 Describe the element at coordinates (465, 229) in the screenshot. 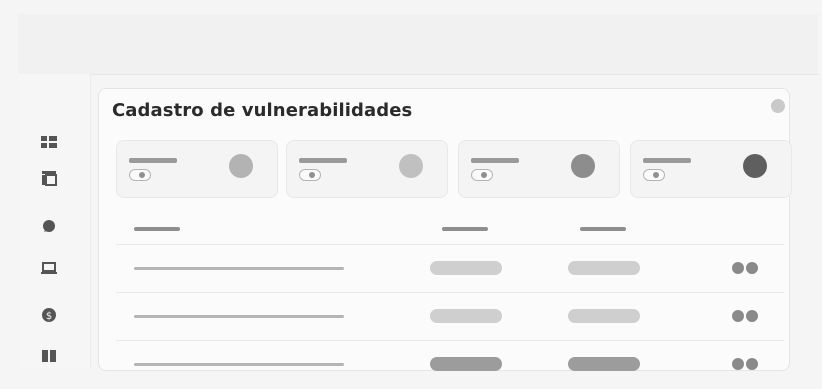

I see `column-header-severity` at that location.